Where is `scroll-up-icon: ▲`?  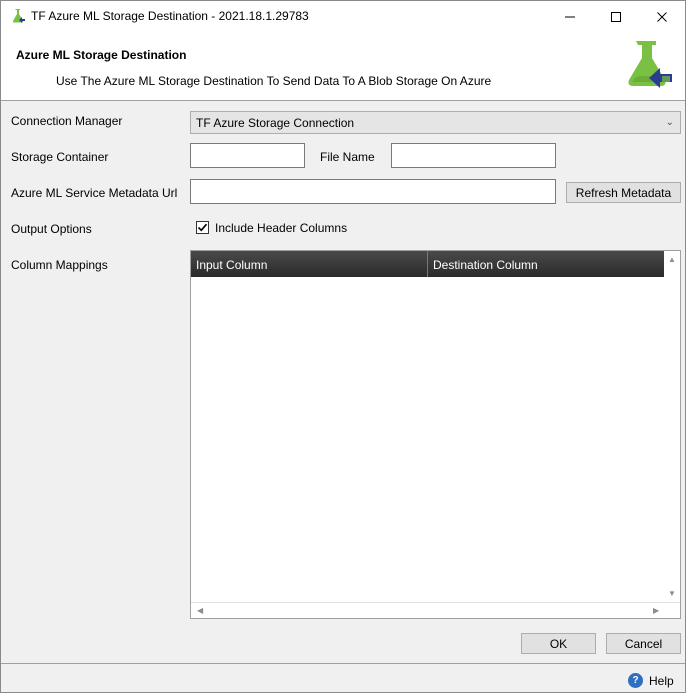
scroll-up-icon: ▲ is located at coordinates (672, 259).